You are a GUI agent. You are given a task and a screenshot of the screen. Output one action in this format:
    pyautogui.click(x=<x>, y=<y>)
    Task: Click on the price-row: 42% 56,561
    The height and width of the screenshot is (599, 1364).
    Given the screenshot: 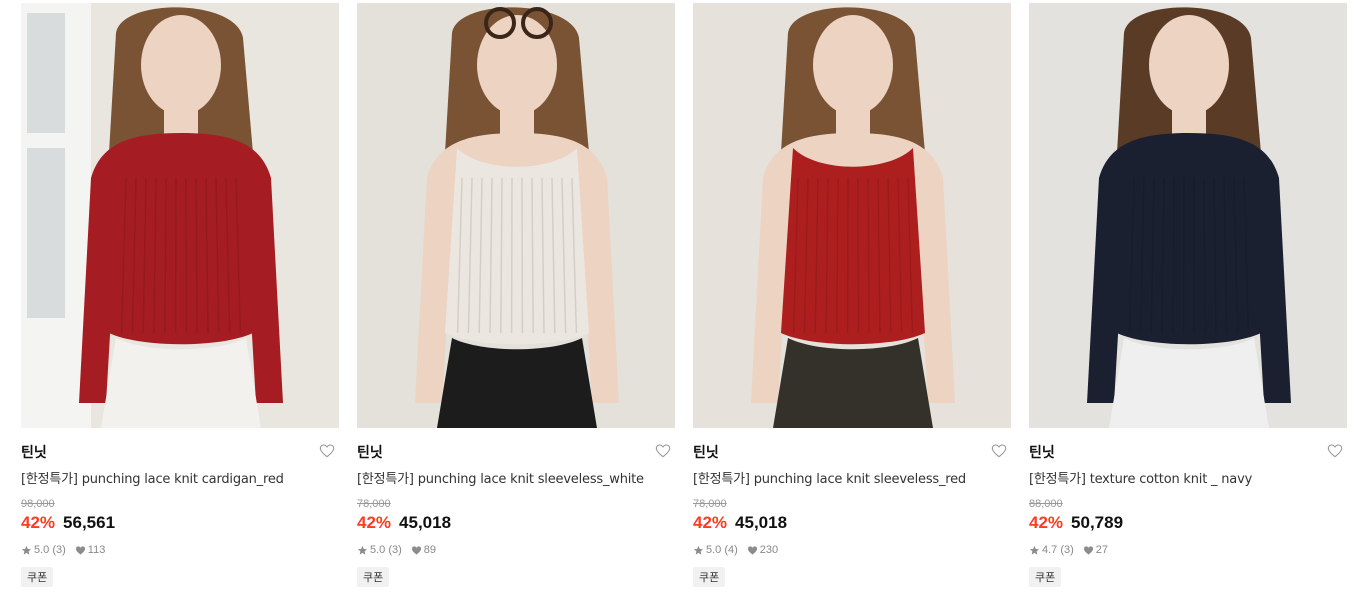 What is the action you would take?
    pyautogui.click(x=180, y=523)
    